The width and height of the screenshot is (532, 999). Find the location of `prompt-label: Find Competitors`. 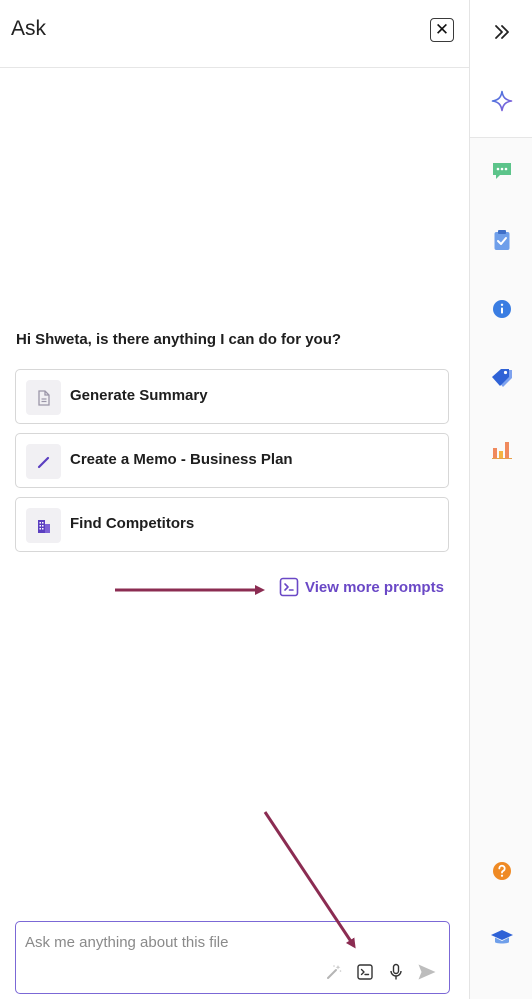

prompt-label: Find Competitors is located at coordinates (132, 523).